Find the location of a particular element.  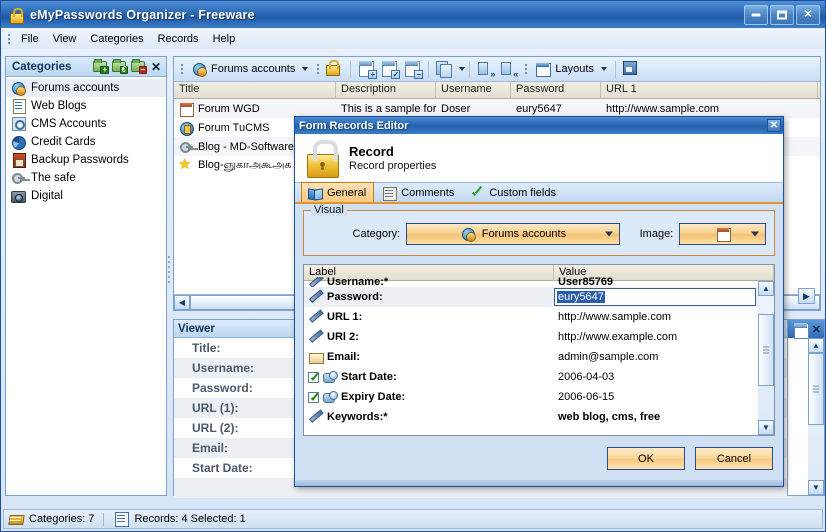

grid-row-start-date: Start Date: 2006-04-03 is located at coordinates (539, 377).